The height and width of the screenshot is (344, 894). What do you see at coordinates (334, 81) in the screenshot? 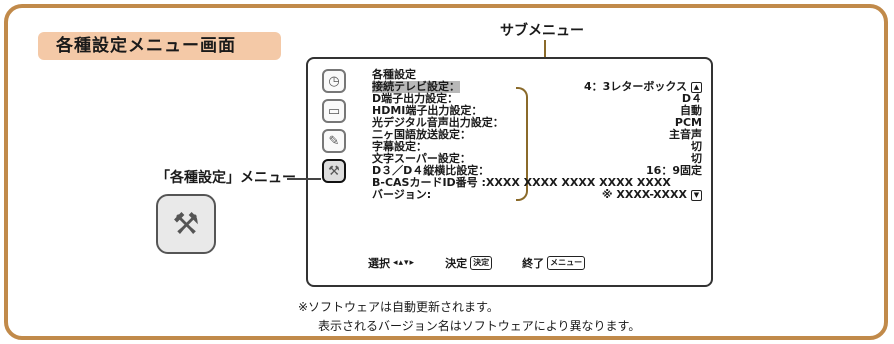
I see `clock-icon: ◷` at bounding box center [334, 81].